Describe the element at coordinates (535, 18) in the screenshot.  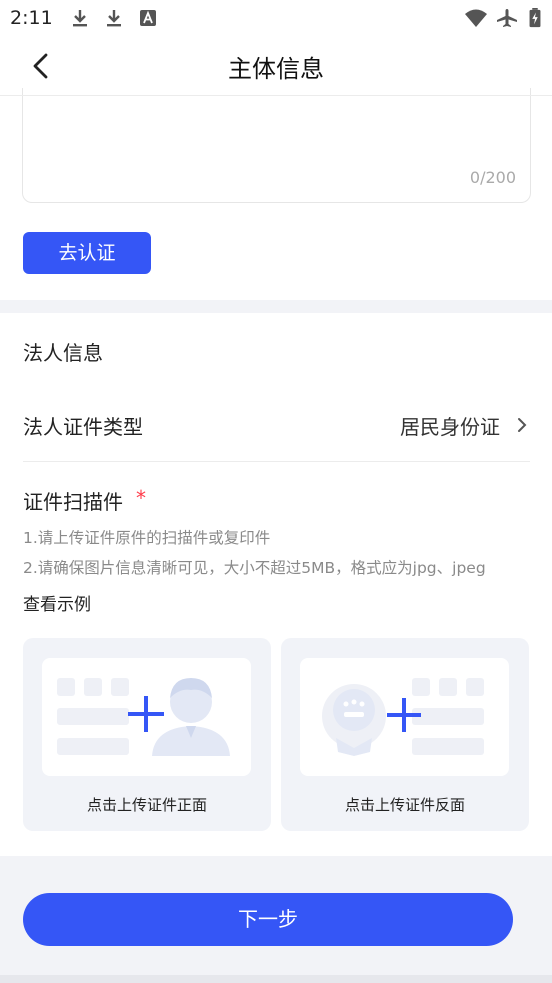
I see `battery-charging-icon` at that location.